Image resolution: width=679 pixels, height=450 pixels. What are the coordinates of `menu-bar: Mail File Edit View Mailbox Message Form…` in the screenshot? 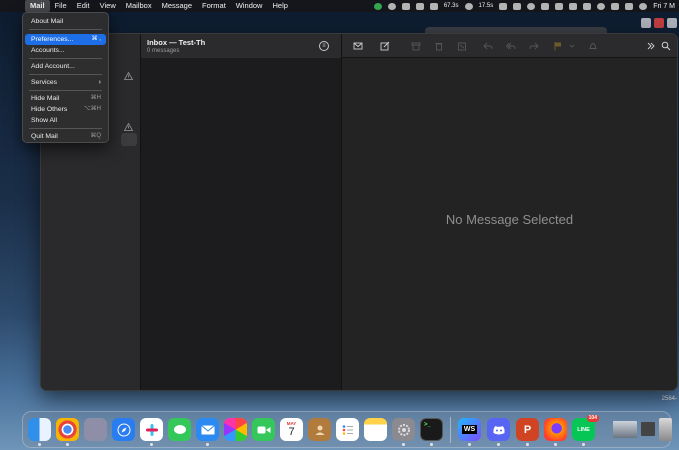 It's located at (339, 6).